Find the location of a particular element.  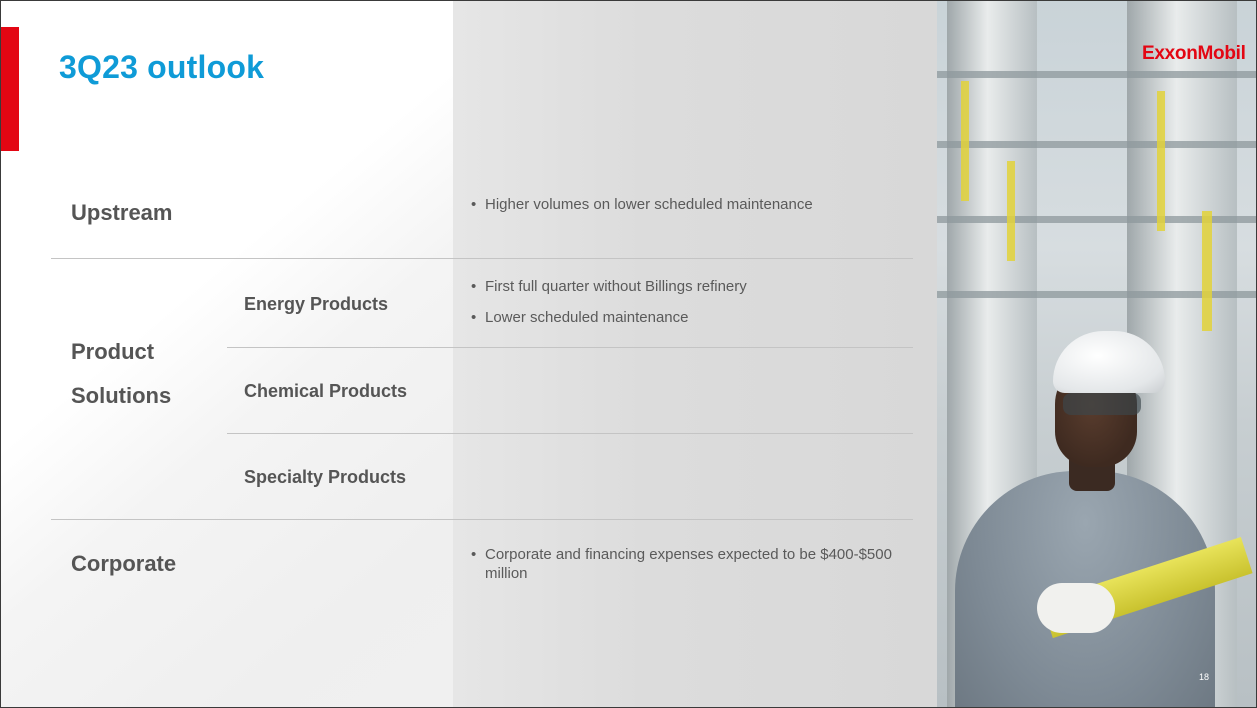

product-solutions-line2: Solutions is located at coordinates (121, 395).